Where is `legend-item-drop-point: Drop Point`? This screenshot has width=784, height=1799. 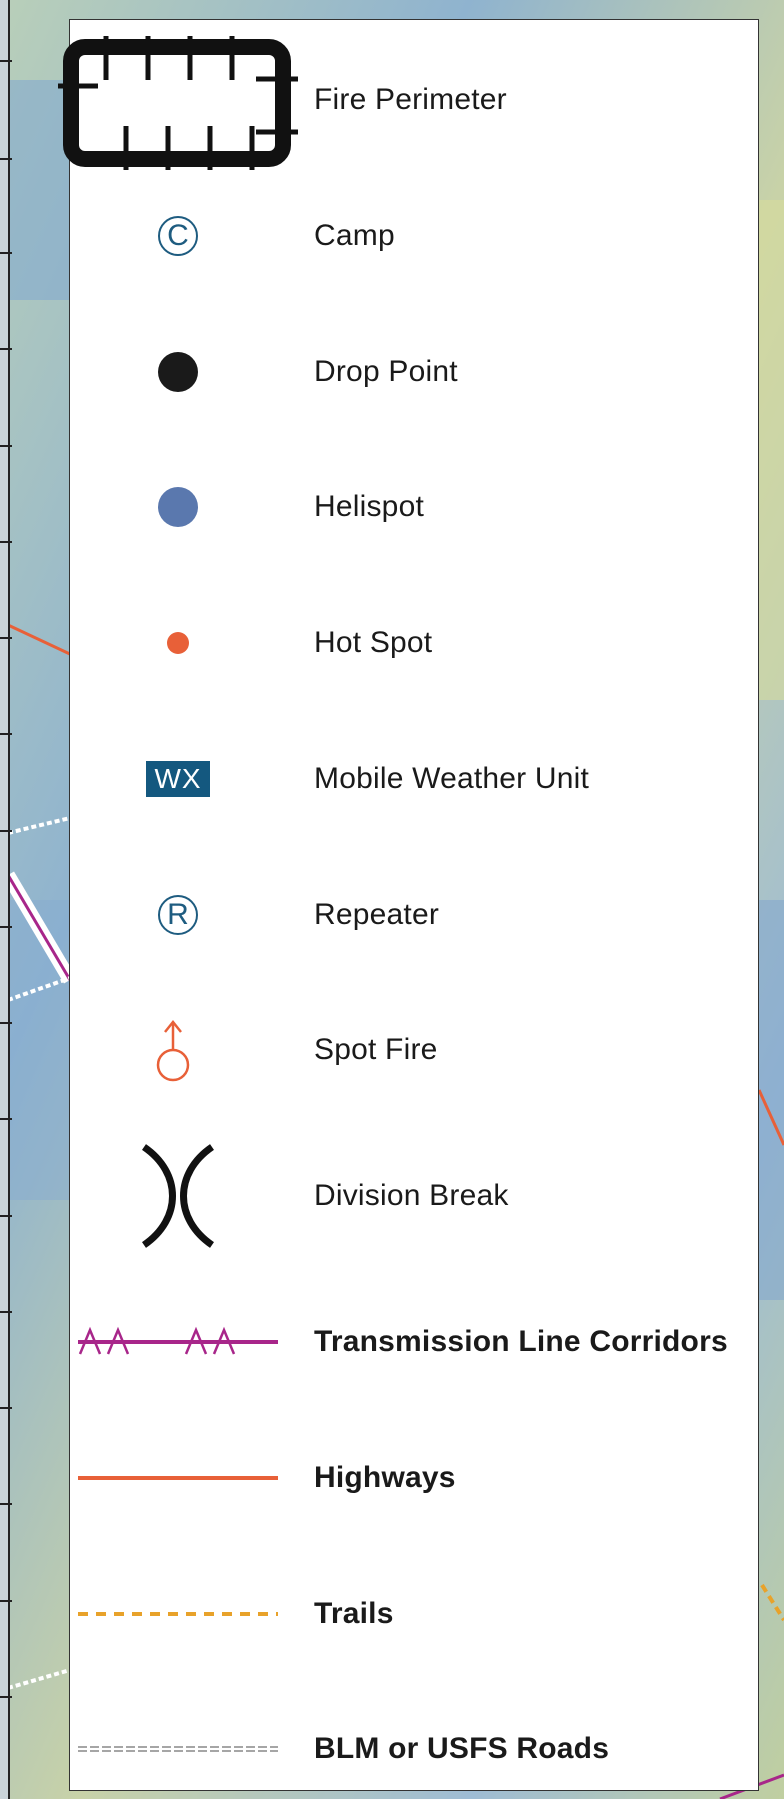
legend-item-drop-point: Drop Point is located at coordinates (414, 372).